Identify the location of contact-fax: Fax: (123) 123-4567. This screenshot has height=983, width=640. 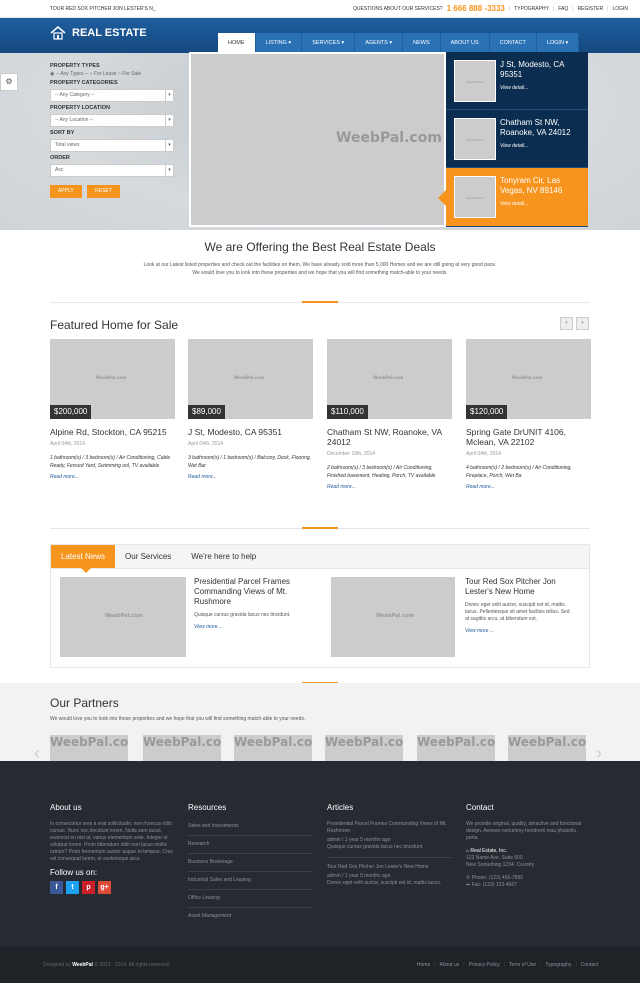
(494, 885).